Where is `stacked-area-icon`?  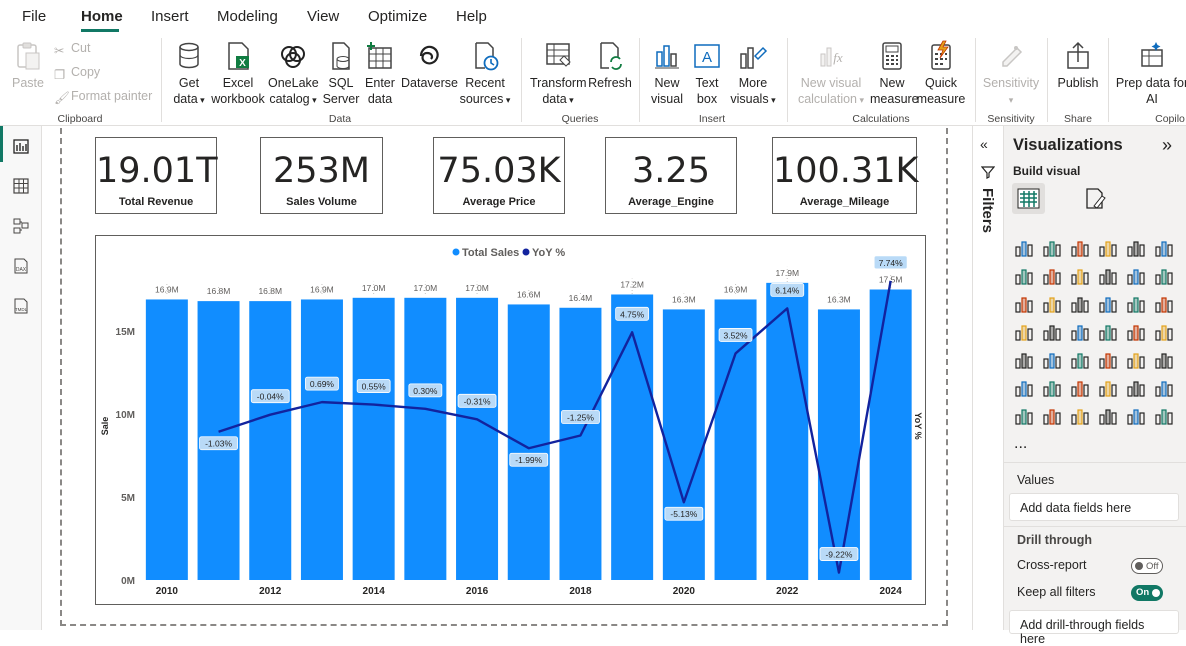
stacked-area-icon is located at coordinates (1080, 276).